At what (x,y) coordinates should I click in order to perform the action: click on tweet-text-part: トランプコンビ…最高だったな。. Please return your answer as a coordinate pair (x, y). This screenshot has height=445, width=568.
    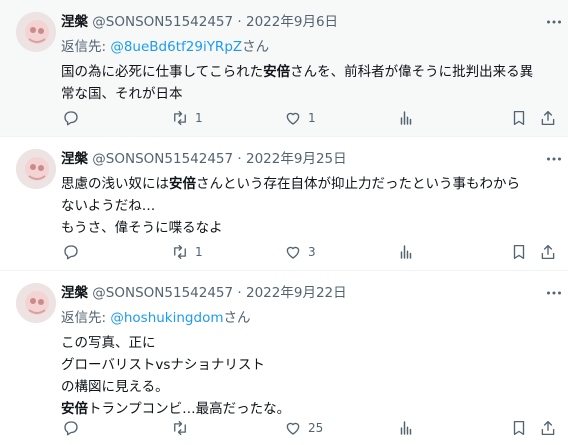
    Looking at the image, I should click on (189, 409).